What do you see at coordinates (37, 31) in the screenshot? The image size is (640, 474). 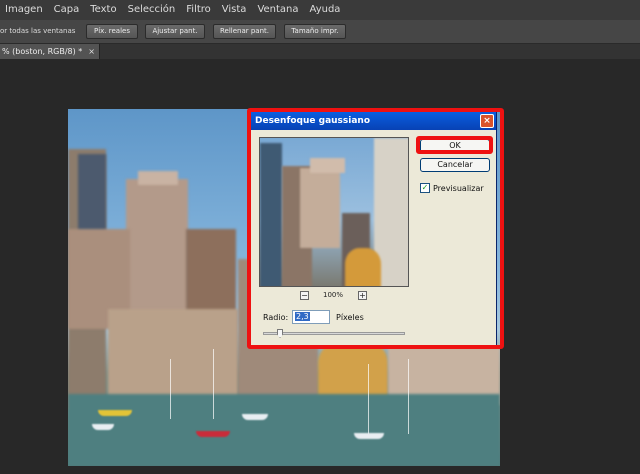 I see `scroll-all-windows-label: or todas las ventanas` at bounding box center [37, 31].